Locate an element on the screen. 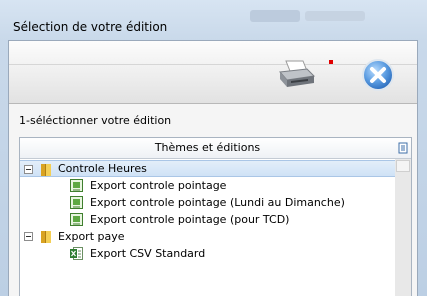 The image size is (427, 296). tree-item: Export controle pointage (pour TCD) is located at coordinates (207, 219).